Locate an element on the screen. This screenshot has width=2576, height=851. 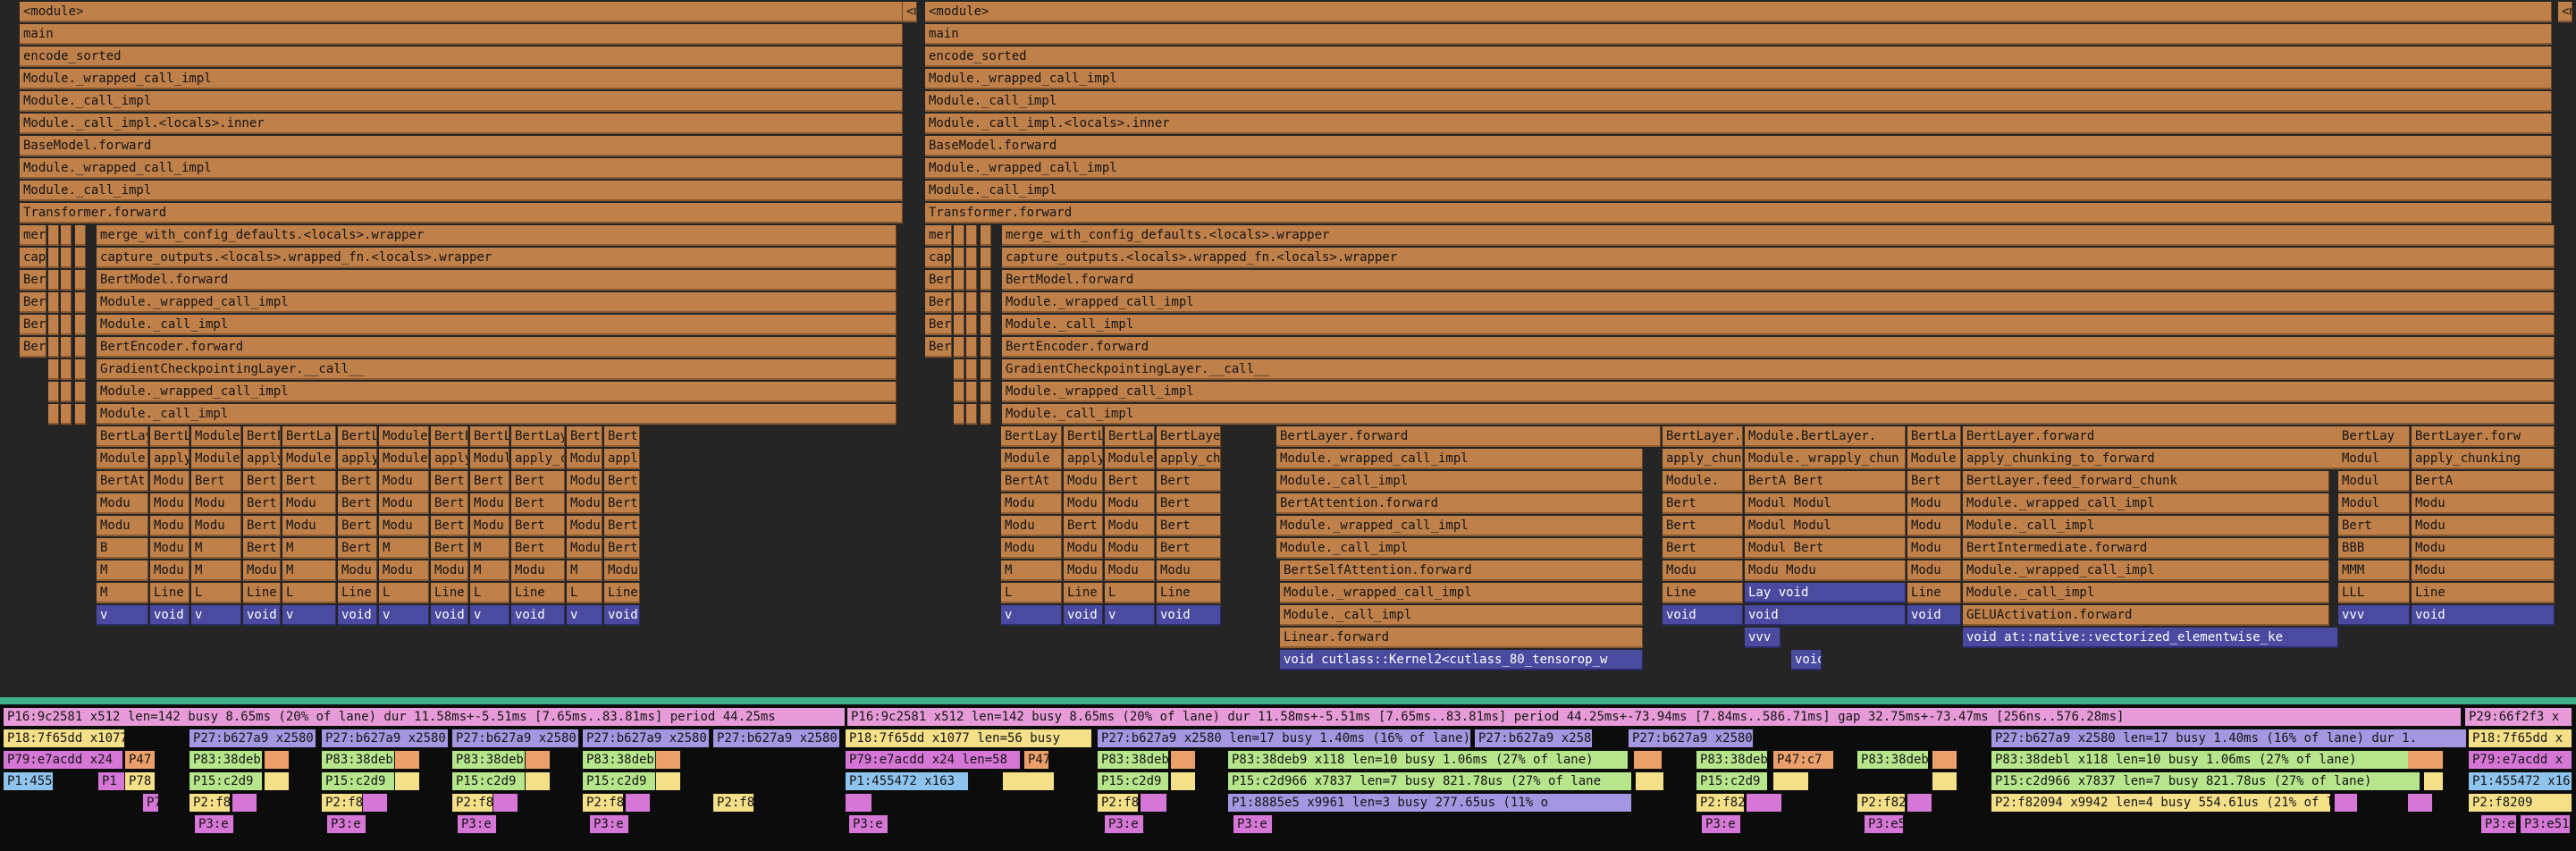
lane-bar: P1:455 is located at coordinates (29, 781).